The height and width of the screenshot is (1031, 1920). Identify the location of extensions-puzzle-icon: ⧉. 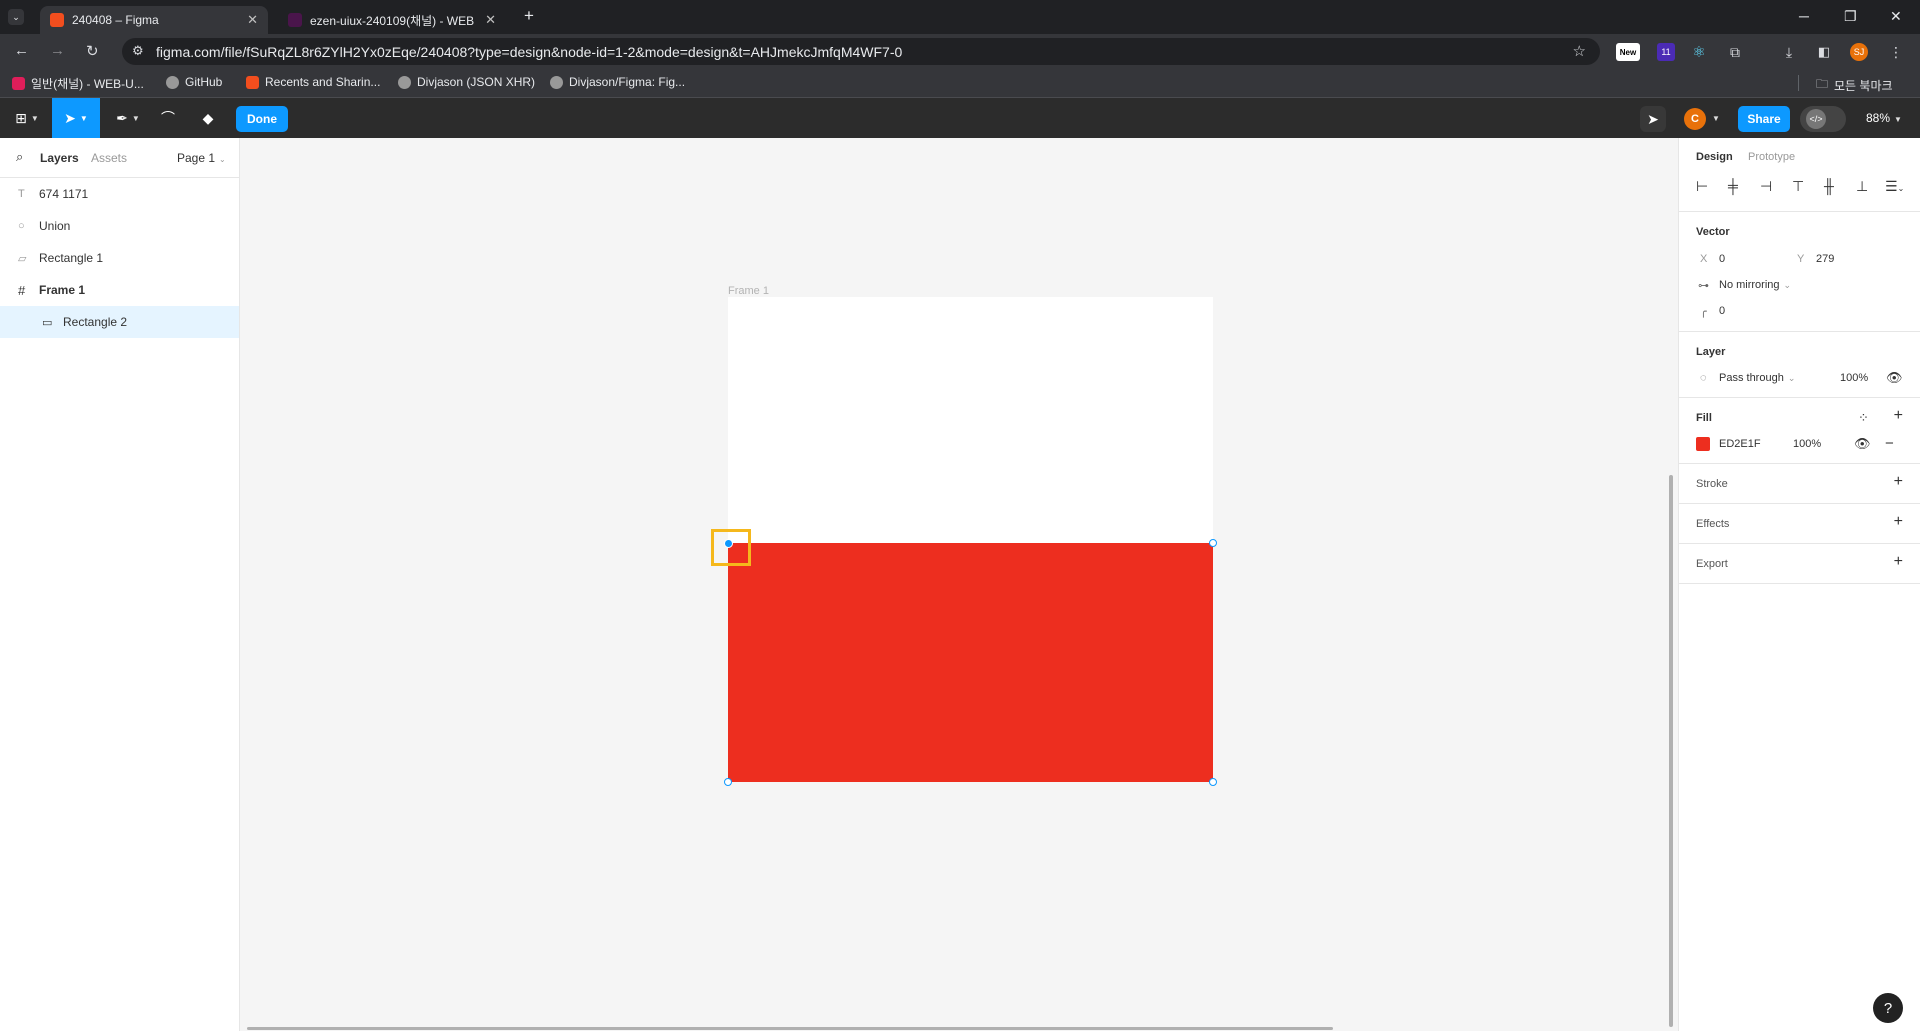
(1735, 52).